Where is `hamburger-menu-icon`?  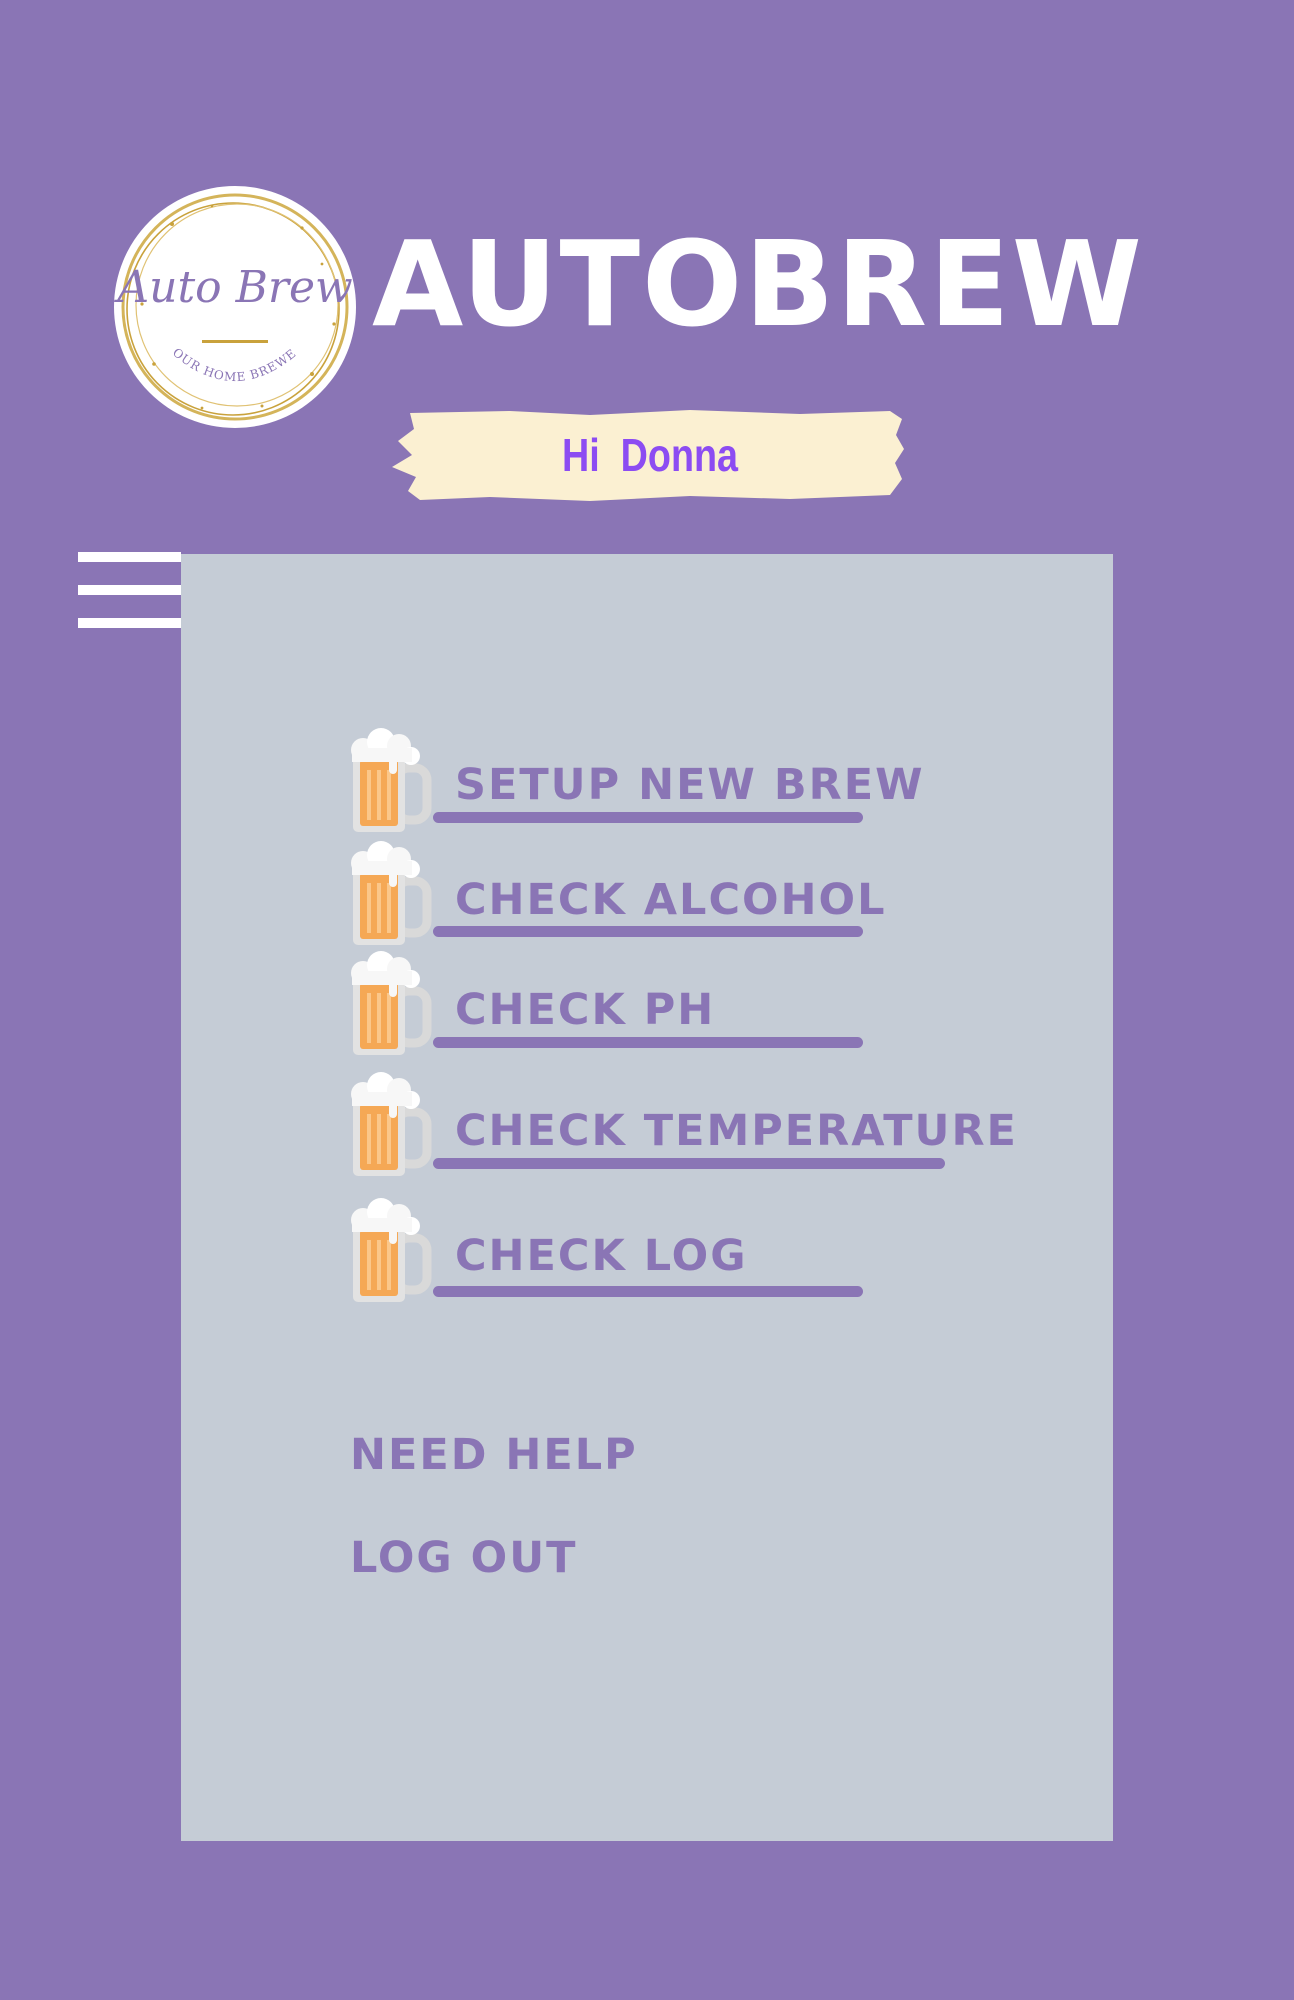
hamburger-menu-icon is located at coordinates (129, 590).